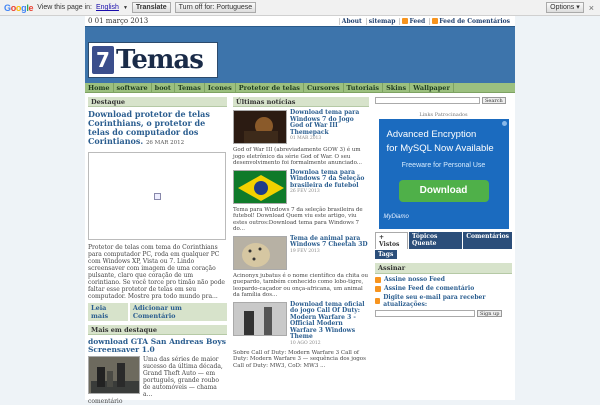  I want to click on news-date: 26 FEV 2013, so click(305, 191).